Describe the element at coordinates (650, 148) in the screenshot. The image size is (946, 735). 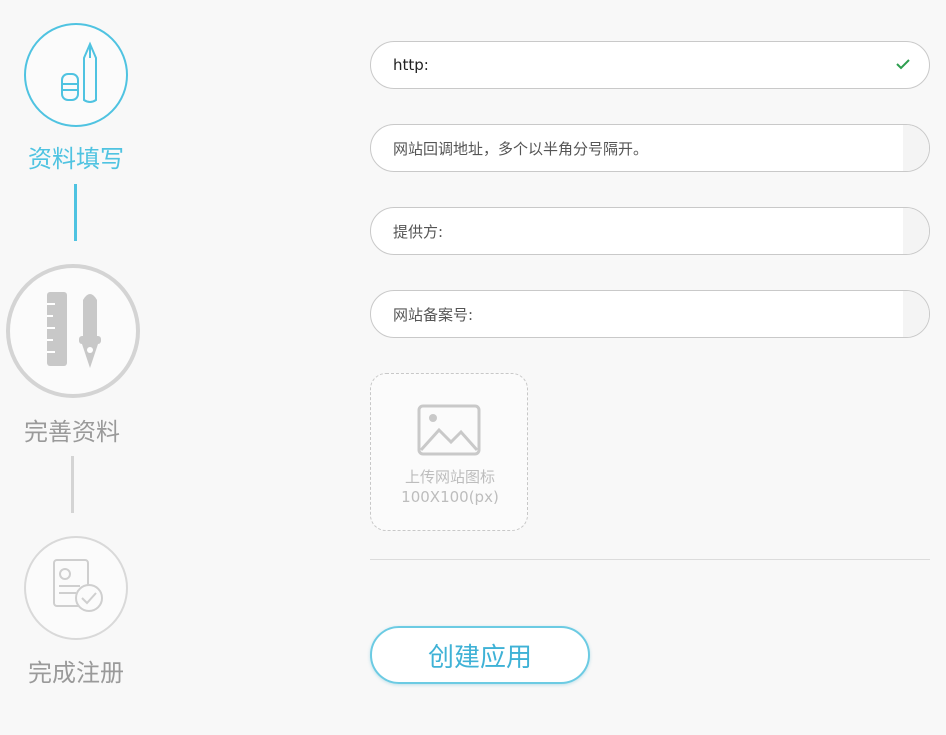
I see `callback-url-input: 网站回调地址，多个以半角分号隔开。` at that location.